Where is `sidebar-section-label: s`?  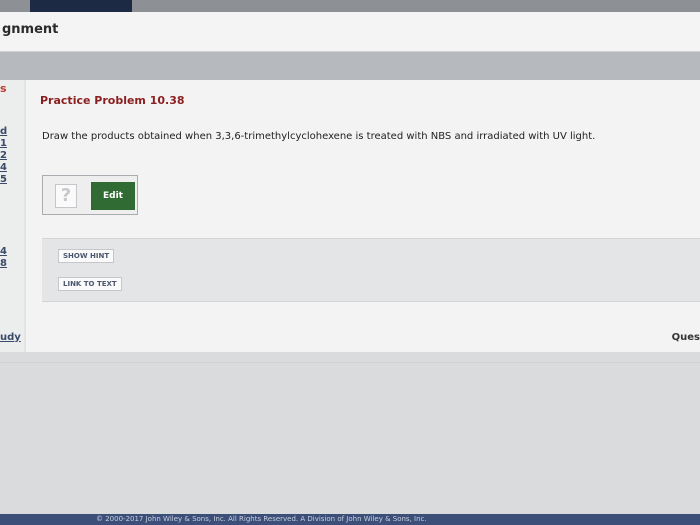
sidebar-section-label: s is located at coordinates (3, 88).